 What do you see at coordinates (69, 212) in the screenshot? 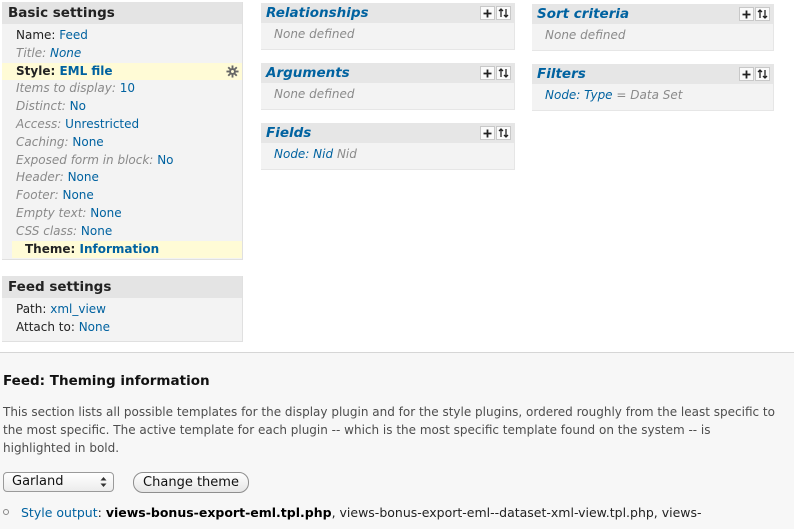
I see `setting-empty-text: Empty text: None` at bounding box center [69, 212].